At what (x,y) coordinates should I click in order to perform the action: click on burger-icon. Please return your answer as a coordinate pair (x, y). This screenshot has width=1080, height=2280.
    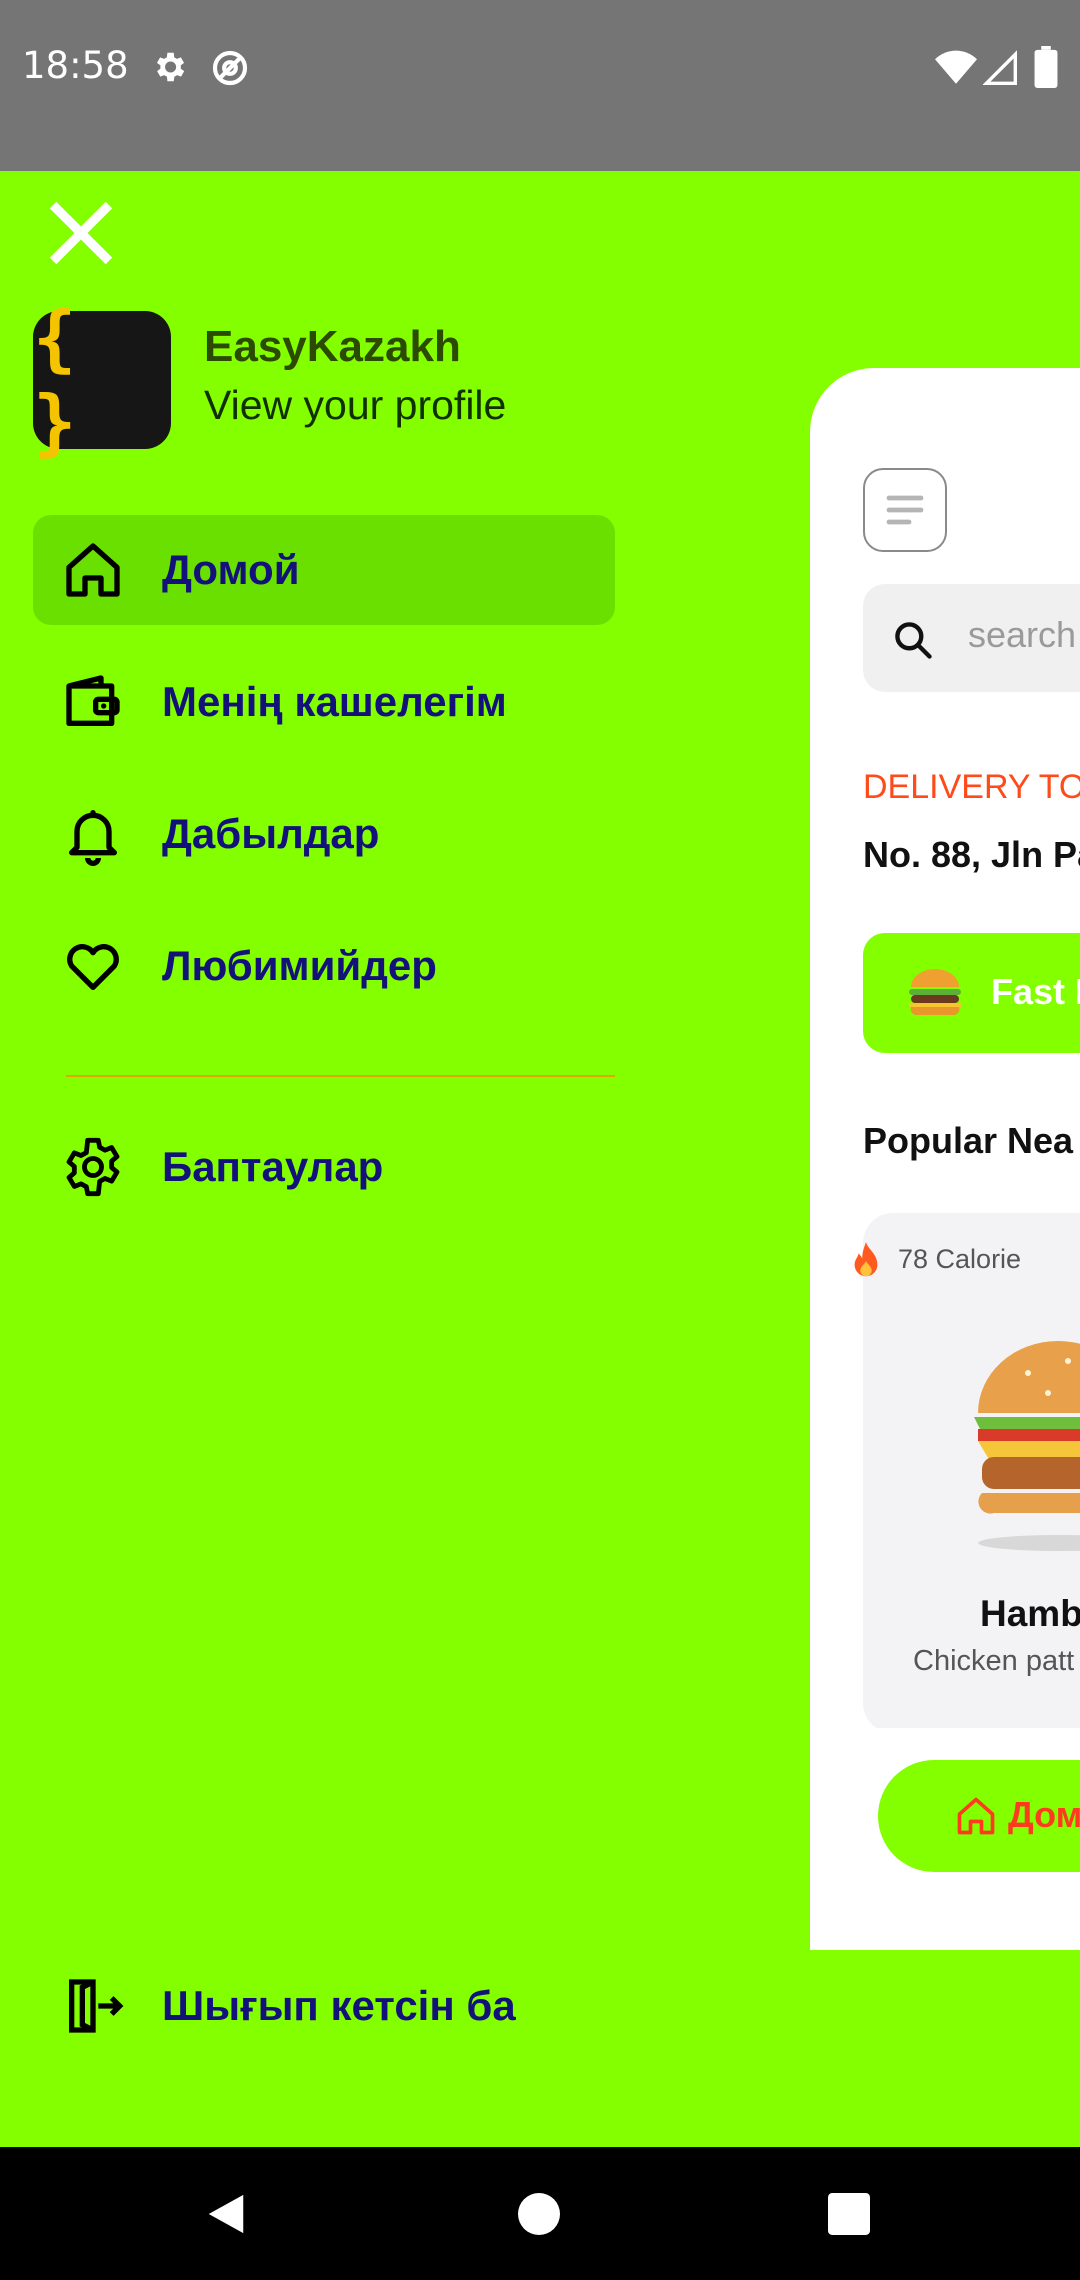
    Looking at the image, I should click on (935, 992).